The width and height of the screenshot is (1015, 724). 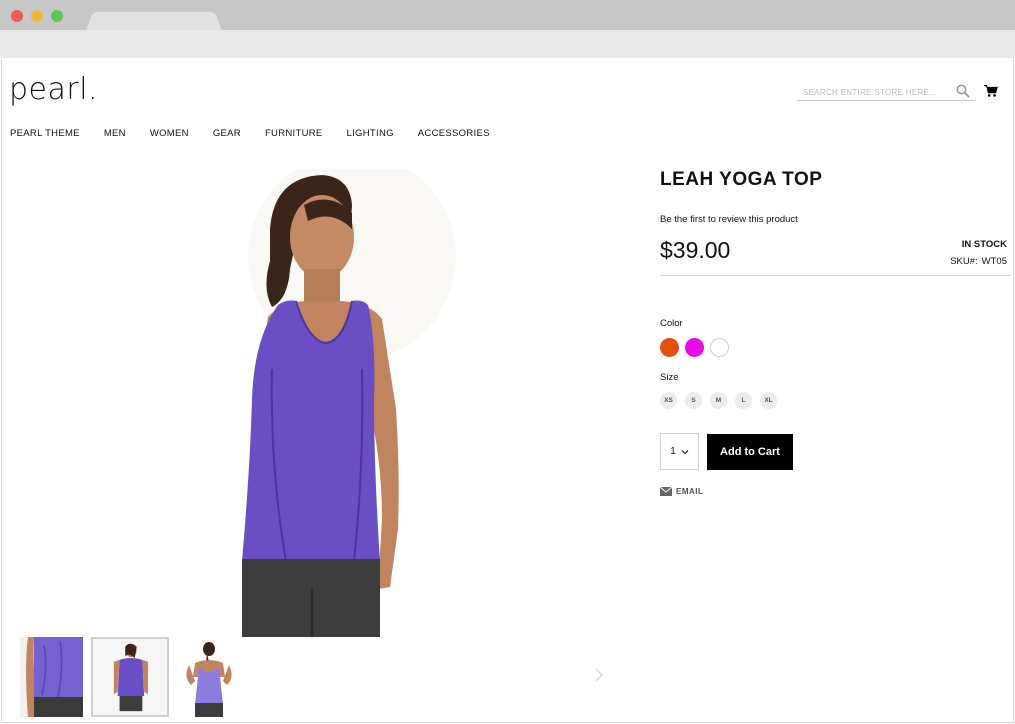 I want to click on email-link: EMAIL, so click(x=681, y=491).